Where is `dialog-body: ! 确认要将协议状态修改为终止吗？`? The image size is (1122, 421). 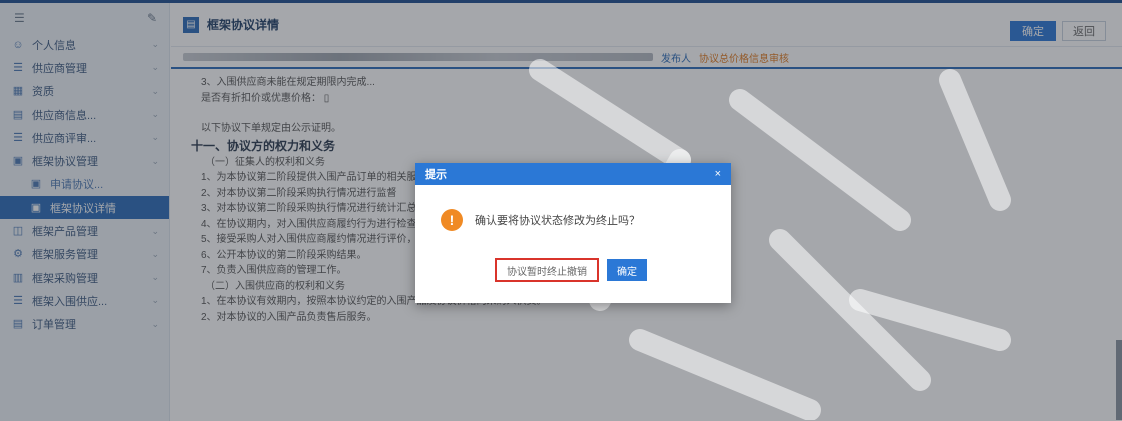 dialog-body: ! 确认要将协议状态修改为终止吗？ is located at coordinates (573, 220).